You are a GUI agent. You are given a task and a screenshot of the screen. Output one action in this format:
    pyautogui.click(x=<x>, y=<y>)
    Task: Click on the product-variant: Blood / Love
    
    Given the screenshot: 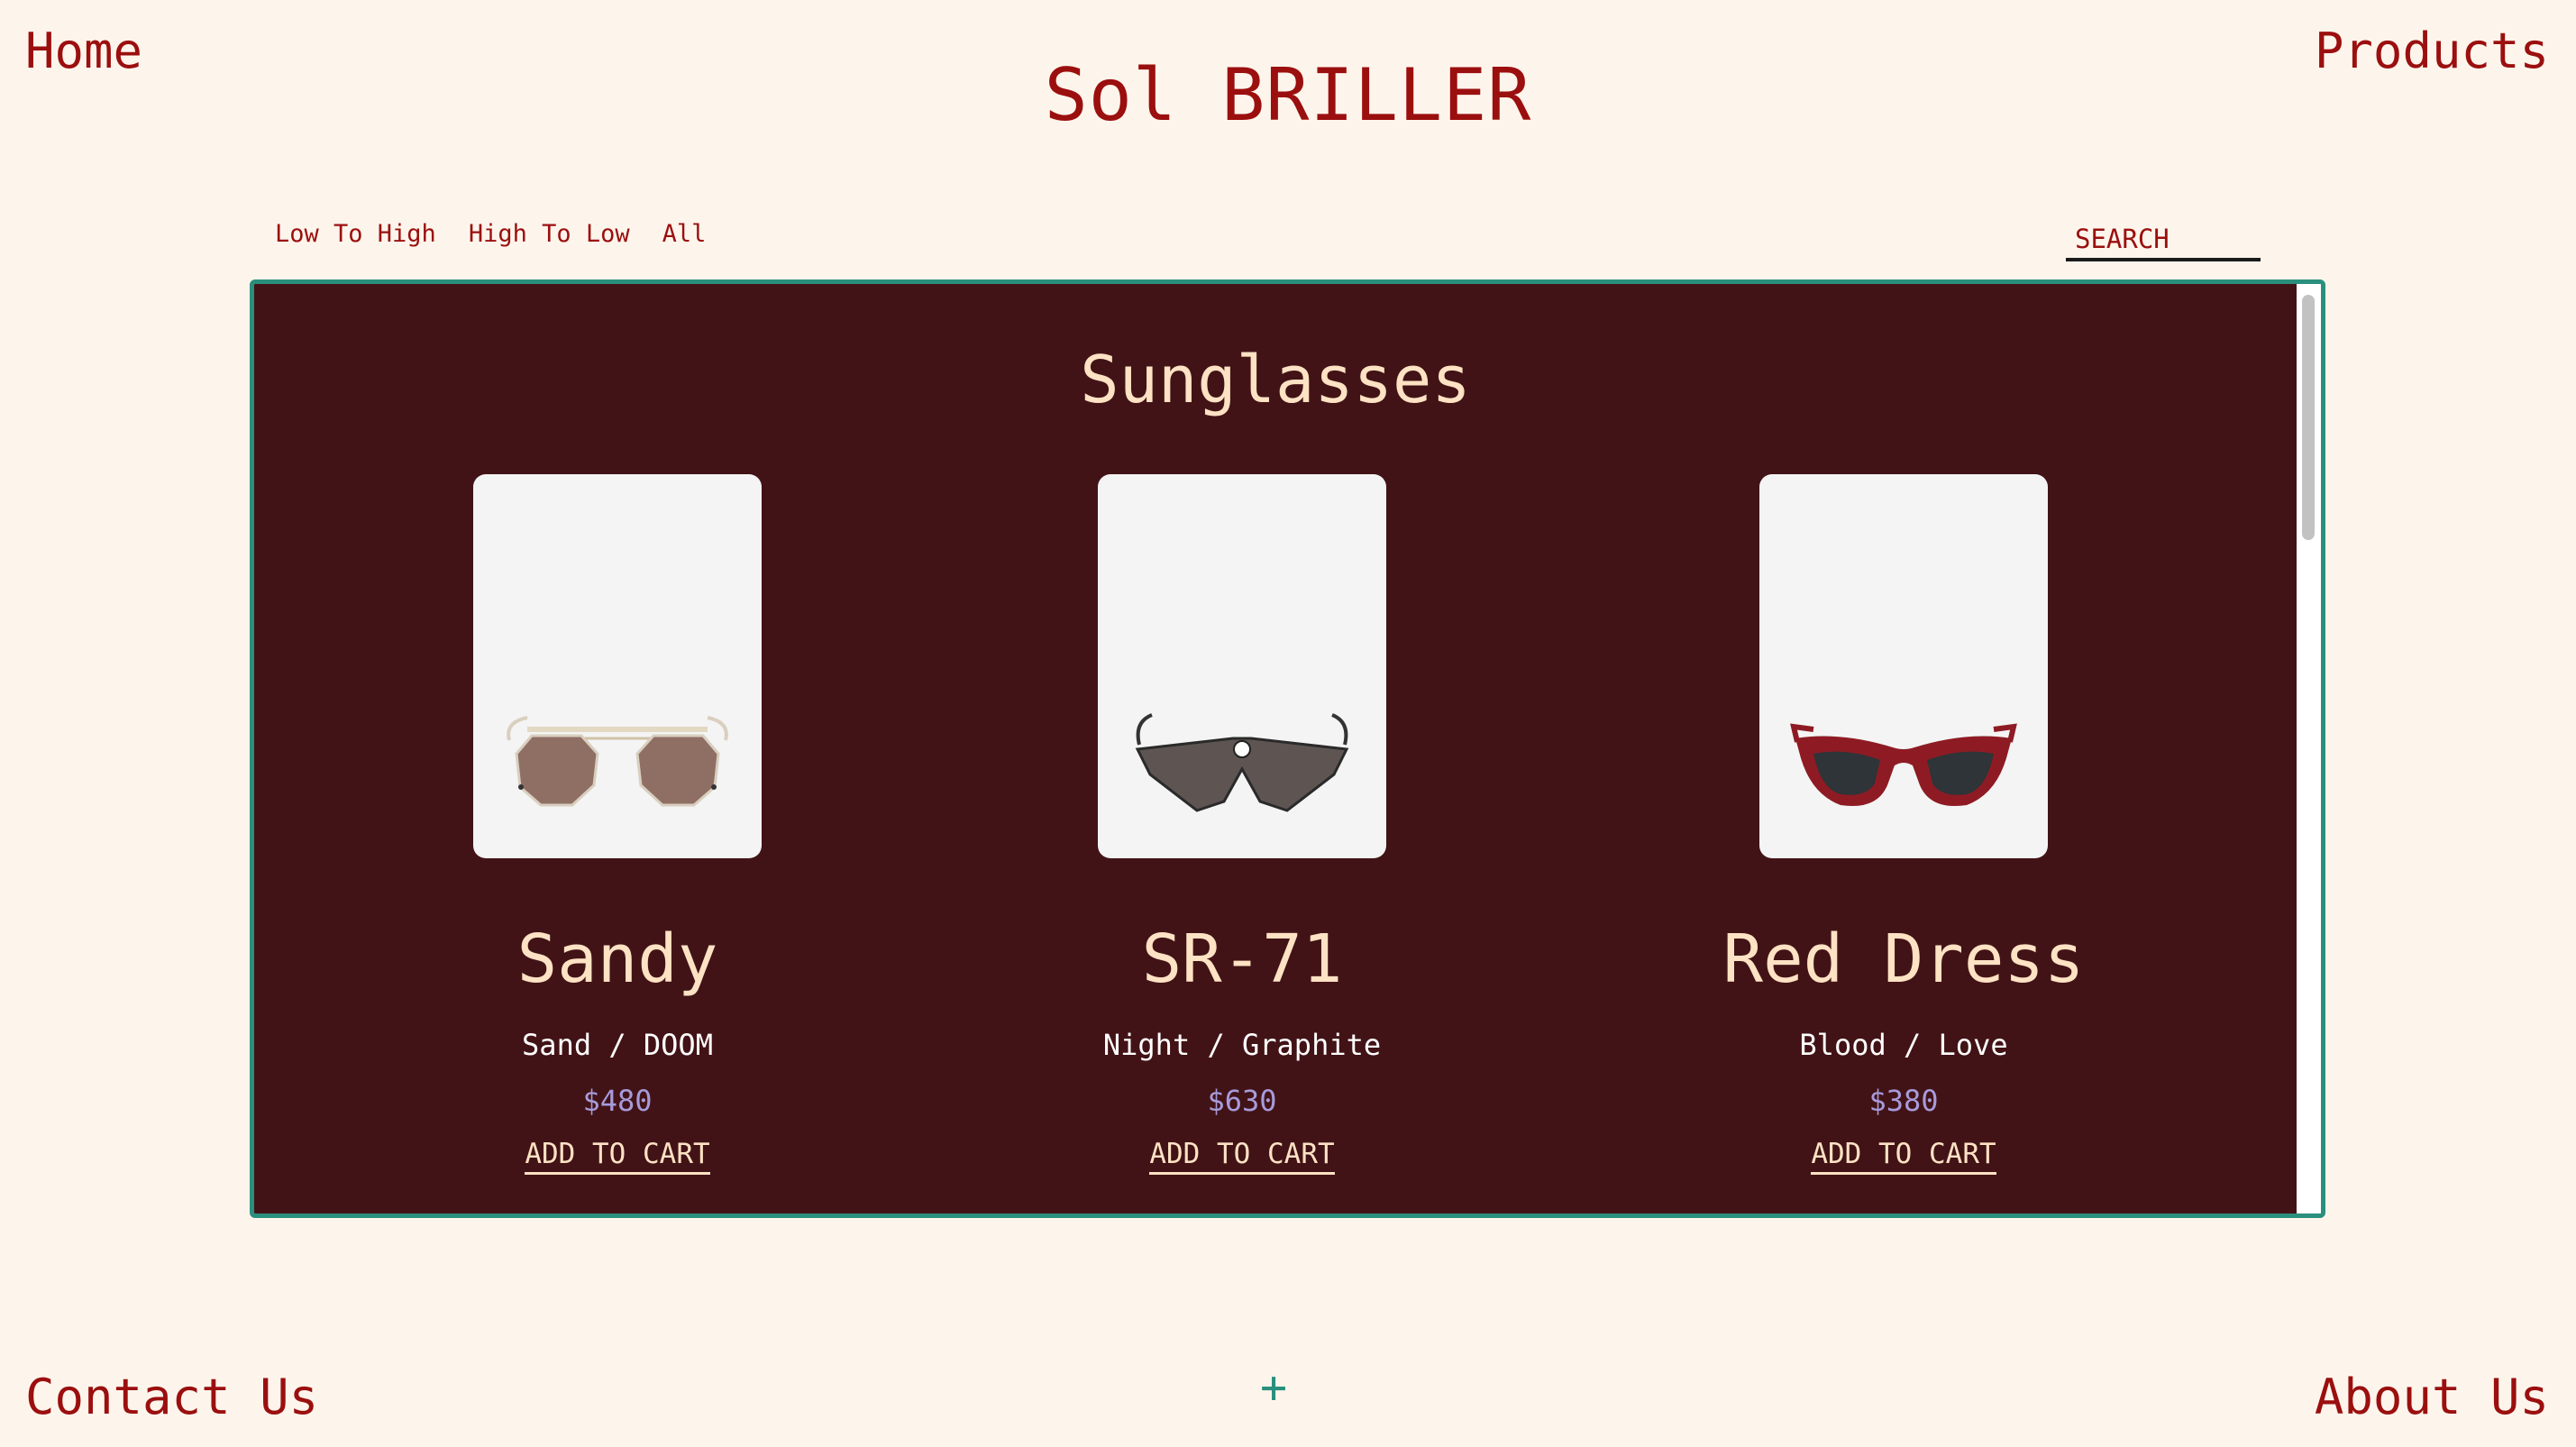 What is the action you would take?
    pyautogui.click(x=1903, y=1045)
    